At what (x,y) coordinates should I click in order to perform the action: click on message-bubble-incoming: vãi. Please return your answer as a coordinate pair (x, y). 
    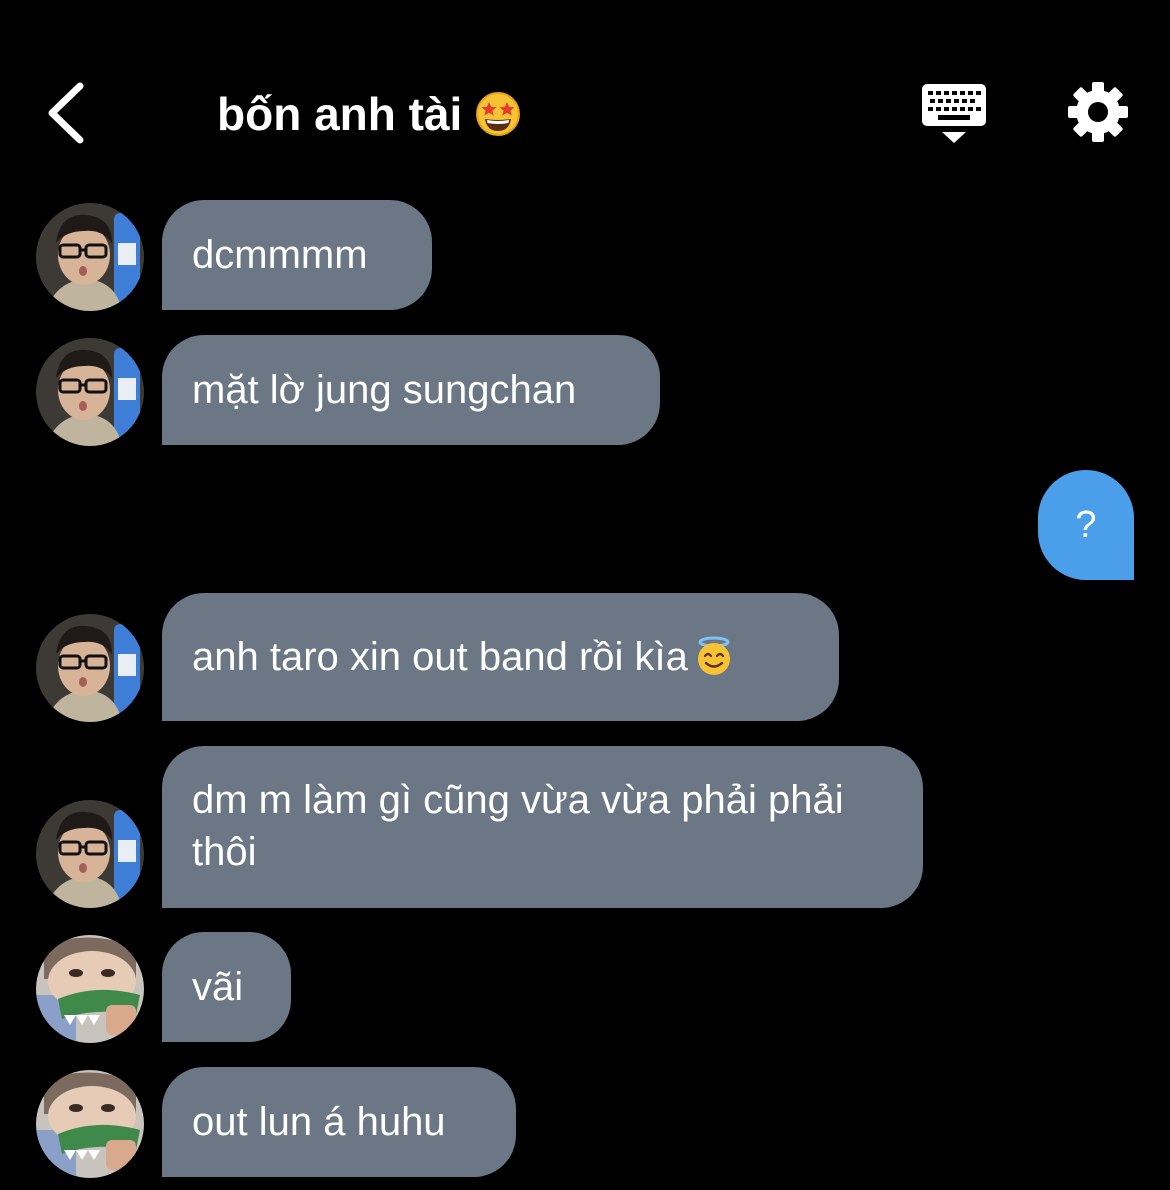
    Looking at the image, I should click on (226, 987).